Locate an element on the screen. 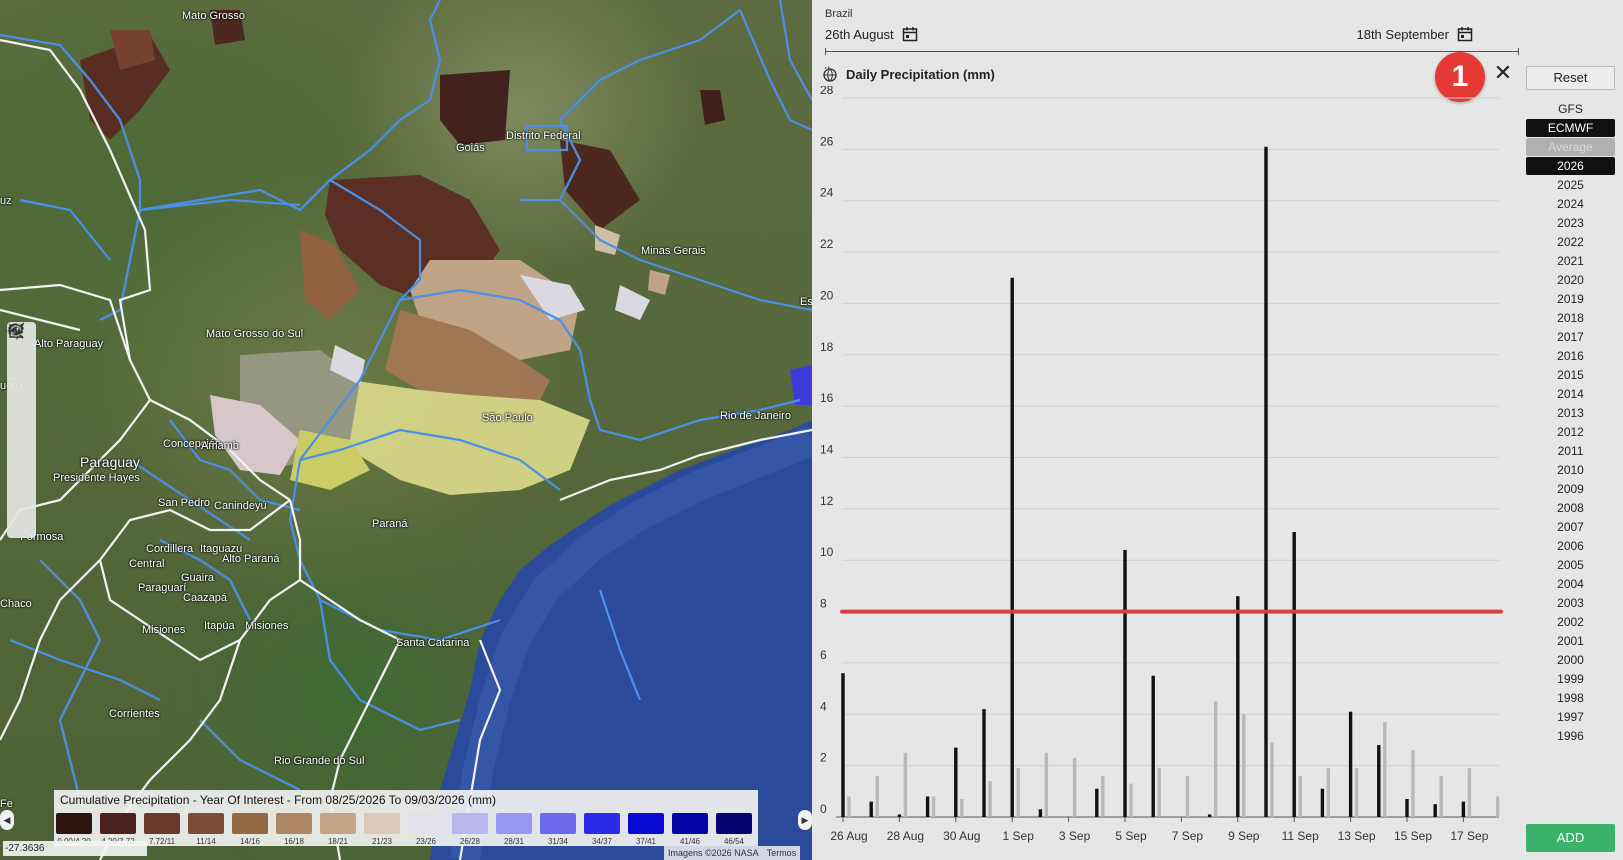  year-option: 2005 is located at coordinates (1570, 565).